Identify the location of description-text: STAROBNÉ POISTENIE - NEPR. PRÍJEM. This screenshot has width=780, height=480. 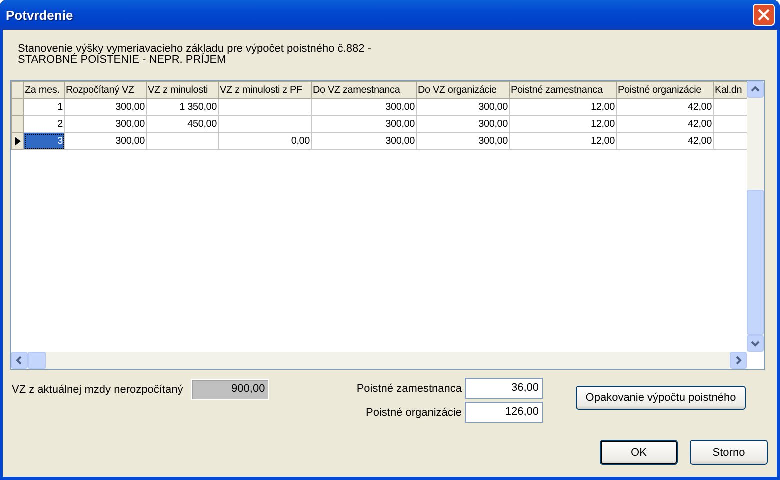
(123, 60).